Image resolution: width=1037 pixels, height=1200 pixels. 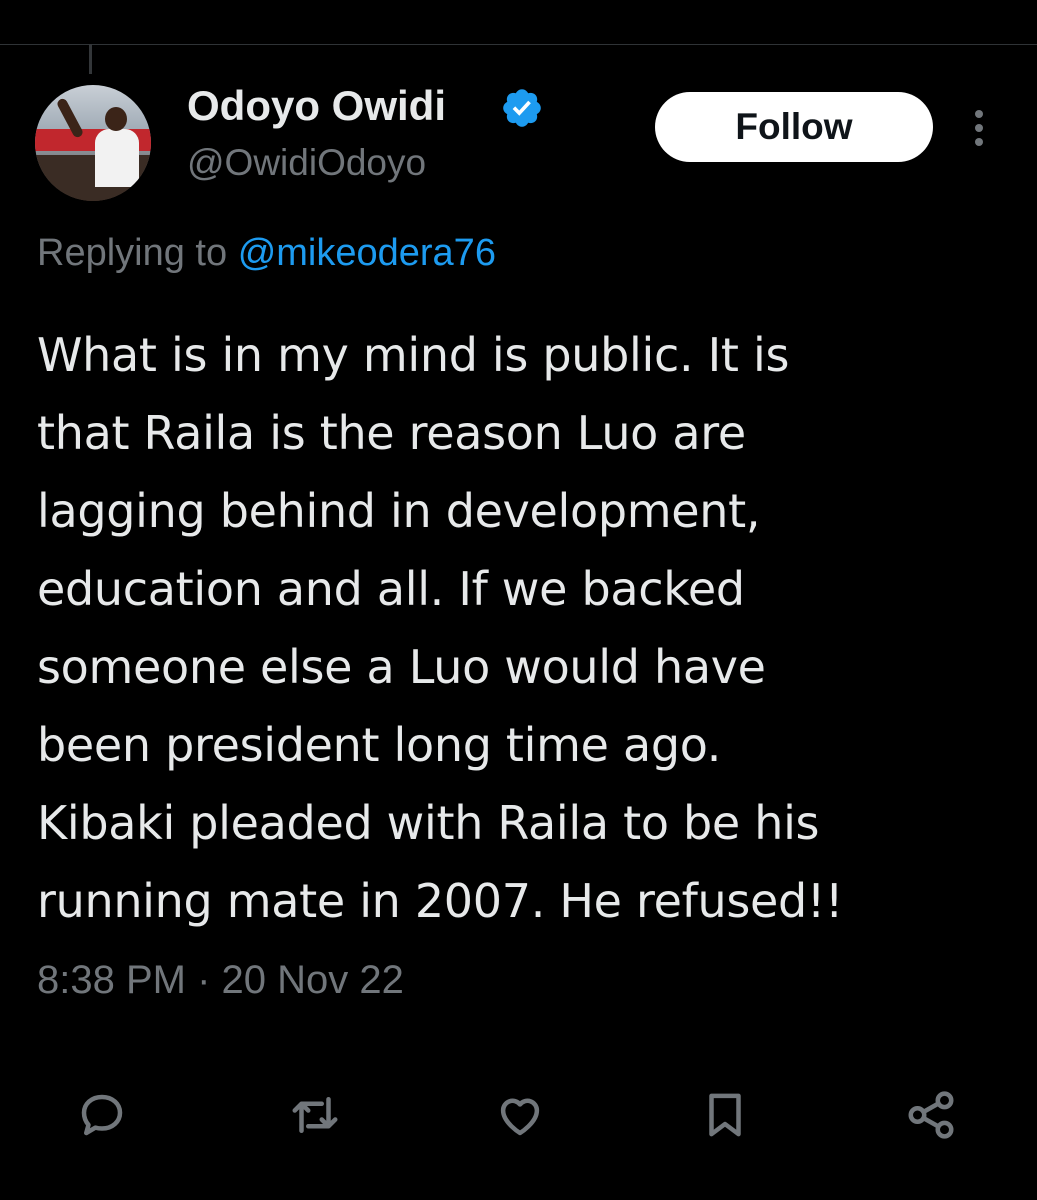 What do you see at coordinates (132, 253) in the screenshot?
I see `replying-prefix: Replying to` at bounding box center [132, 253].